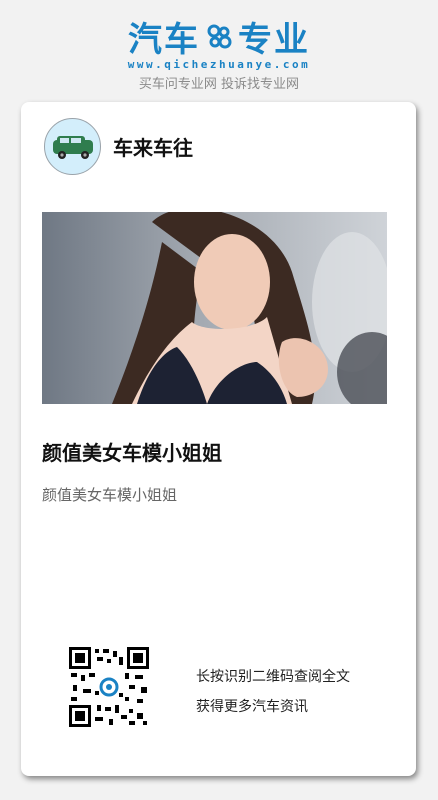 This screenshot has height=800, width=438. What do you see at coordinates (110, 495) in the screenshot?
I see `article-summary: 颜值美女车模小姐姐` at bounding box center [110, 495].